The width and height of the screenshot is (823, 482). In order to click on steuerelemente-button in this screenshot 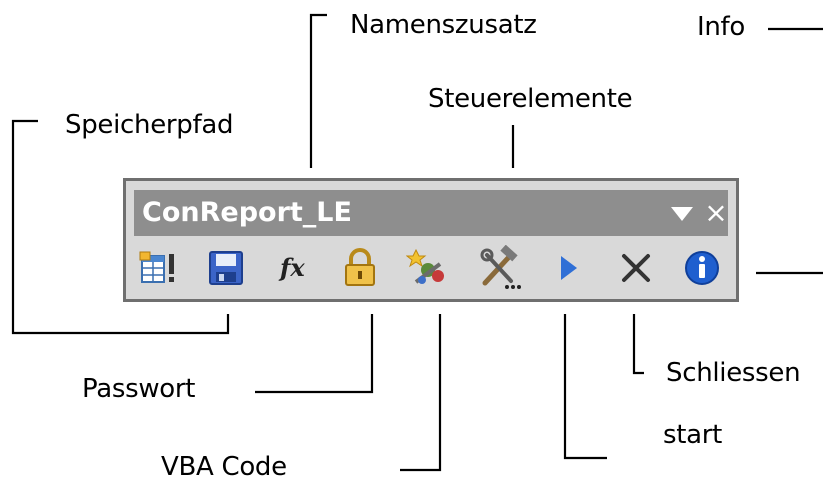, I will do `click(500, 268)`.